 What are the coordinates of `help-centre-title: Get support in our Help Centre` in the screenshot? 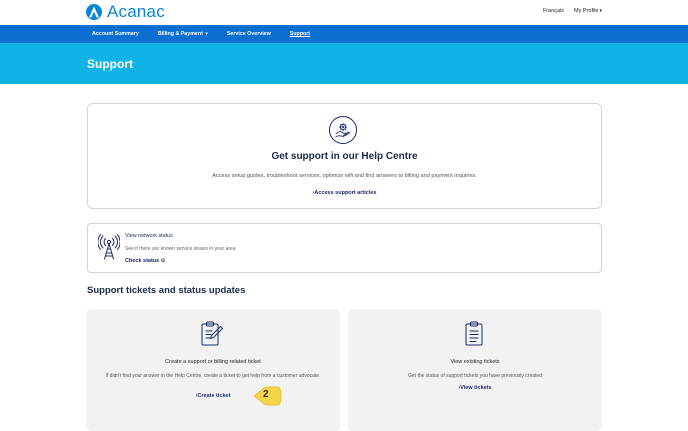 It's located at (344, 156).